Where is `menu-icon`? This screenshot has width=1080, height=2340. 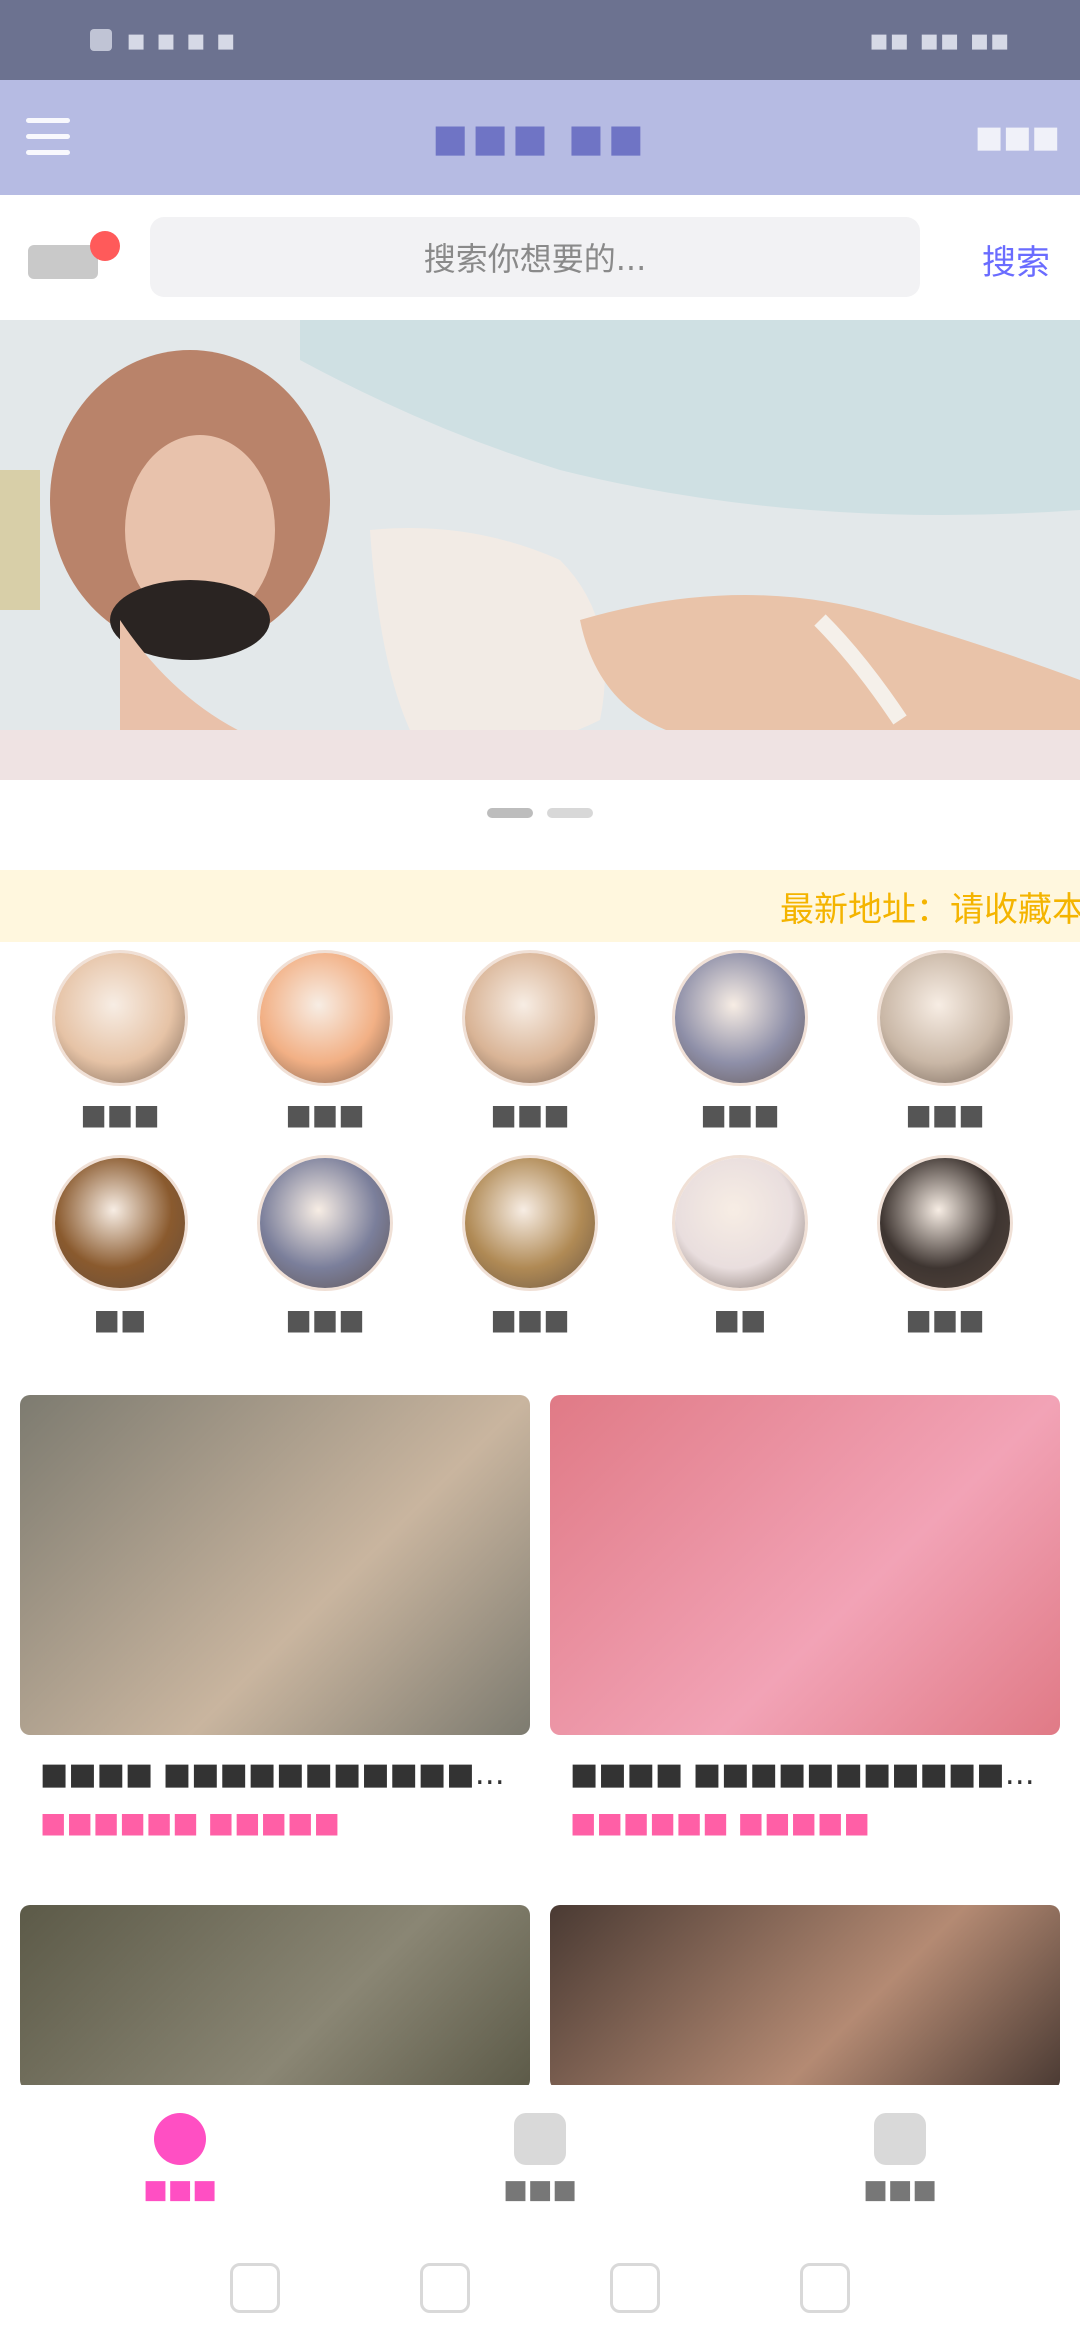 menu-icon is located at coordinates (48, 137).